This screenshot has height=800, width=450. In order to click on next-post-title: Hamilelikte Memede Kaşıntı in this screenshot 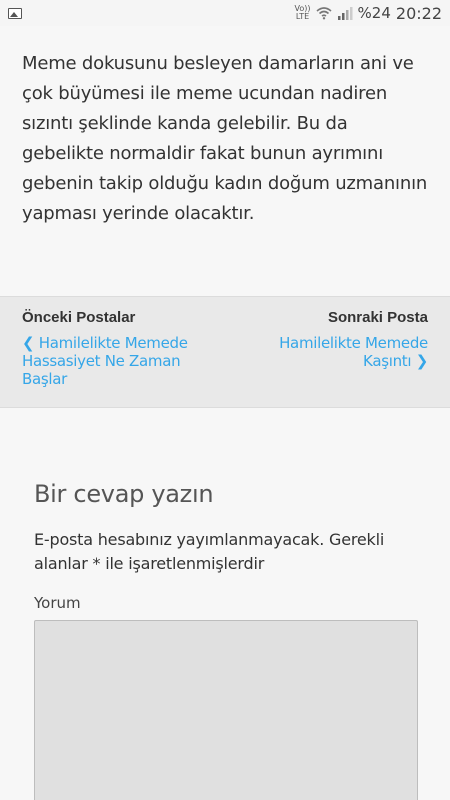, I will do `click(353, 352)`.